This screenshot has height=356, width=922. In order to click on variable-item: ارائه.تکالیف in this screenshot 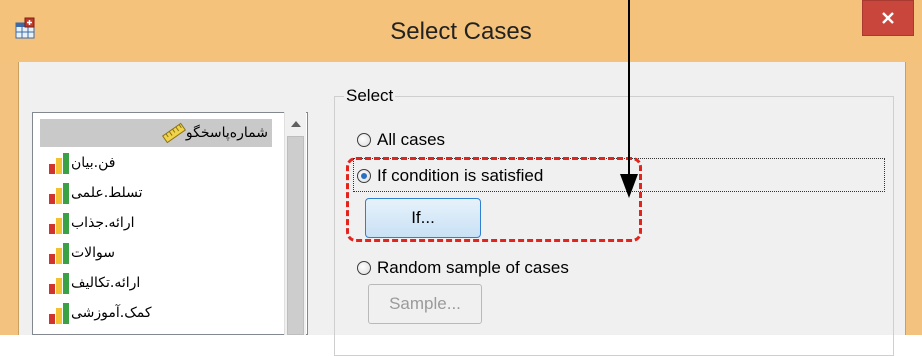, I will do `click(92, 283)`.